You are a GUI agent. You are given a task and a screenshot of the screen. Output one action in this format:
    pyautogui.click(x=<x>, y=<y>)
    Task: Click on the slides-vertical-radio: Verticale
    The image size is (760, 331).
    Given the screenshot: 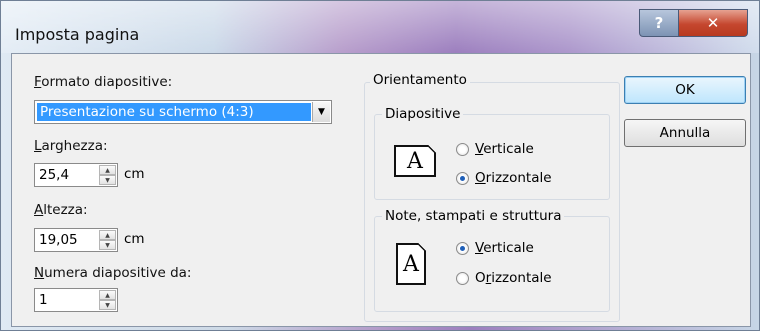 What is the action you would take?
    pyautogui.click(x=495, y=149)
    